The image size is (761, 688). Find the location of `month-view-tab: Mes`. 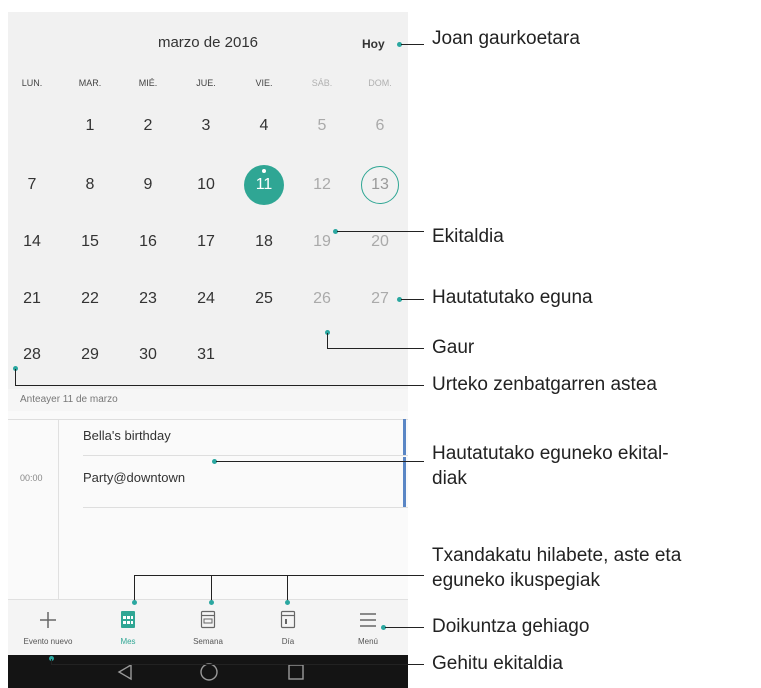

month-view-tab: Mes is located at coordinates (128, 628).